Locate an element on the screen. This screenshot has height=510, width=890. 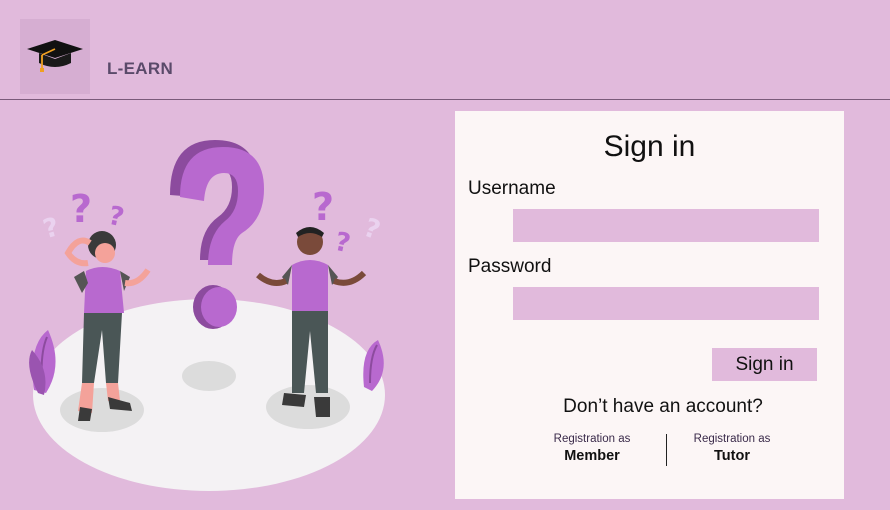
register-tutor-label: Tutor is located at coordinates (732, 456).